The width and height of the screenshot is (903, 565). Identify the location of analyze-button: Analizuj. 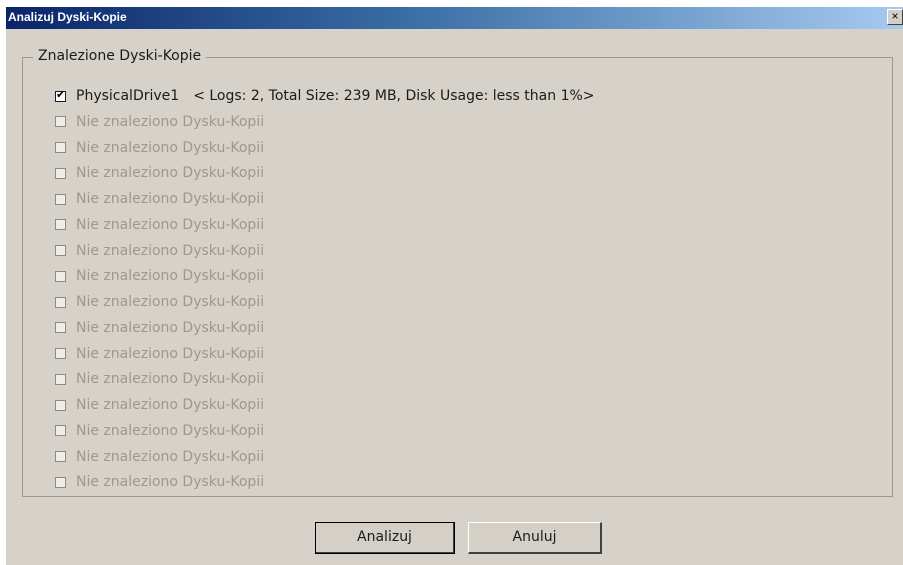
(385, 538).